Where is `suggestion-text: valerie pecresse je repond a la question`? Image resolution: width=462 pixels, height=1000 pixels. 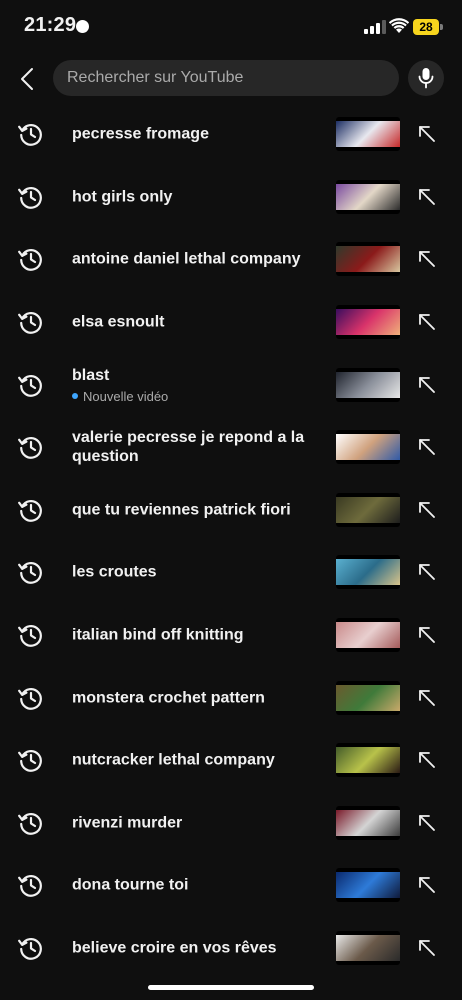 suggestion-text: valerie pecresse je repond a la question is located at coordinates (197, 447).